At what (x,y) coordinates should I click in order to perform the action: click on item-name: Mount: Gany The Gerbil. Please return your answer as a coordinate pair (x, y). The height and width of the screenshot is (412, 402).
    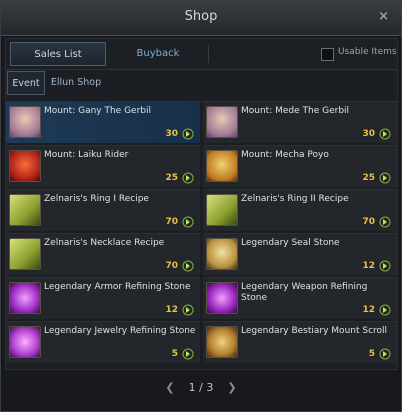
    Looking at the image, I should click on (98, 111).